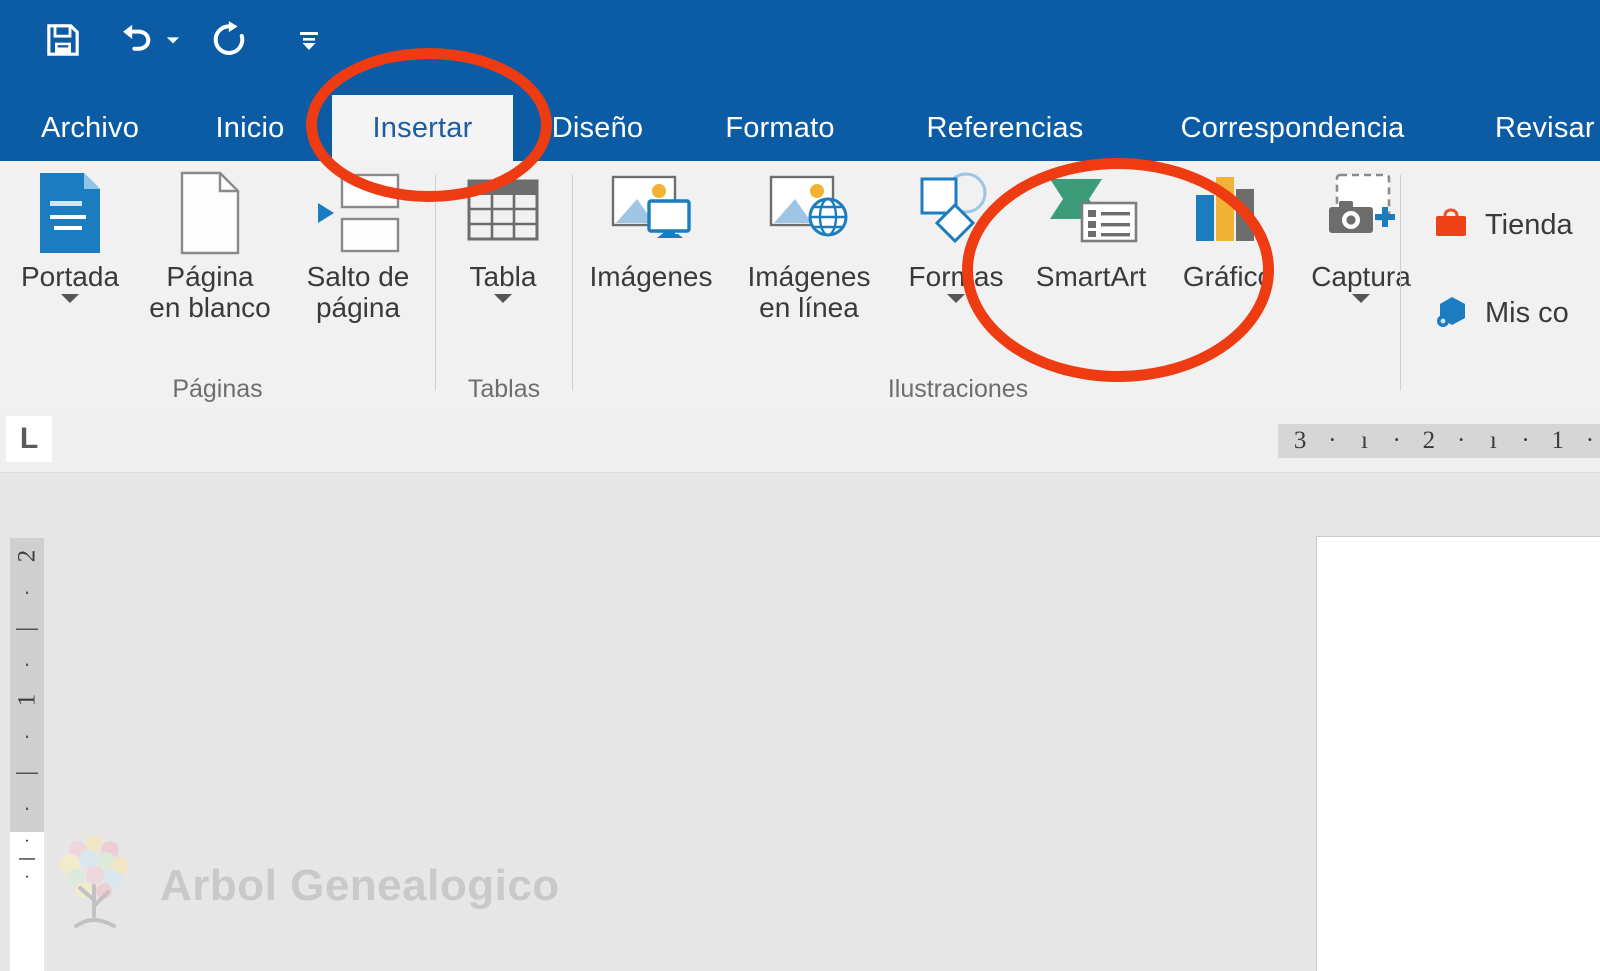 This screenshot has width=1600, height=971. I want to click on undo-button, so click(135, 40).